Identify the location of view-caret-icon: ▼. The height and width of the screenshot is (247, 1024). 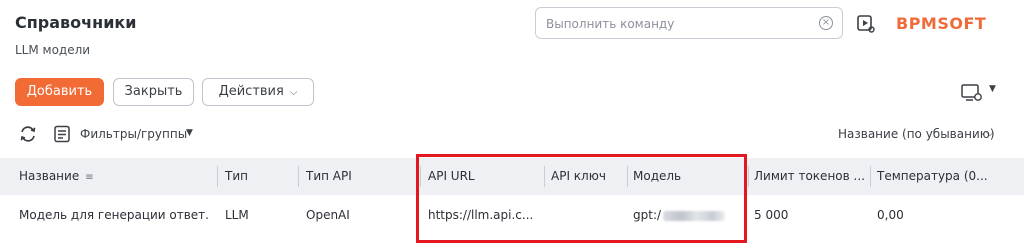
(992, 89).